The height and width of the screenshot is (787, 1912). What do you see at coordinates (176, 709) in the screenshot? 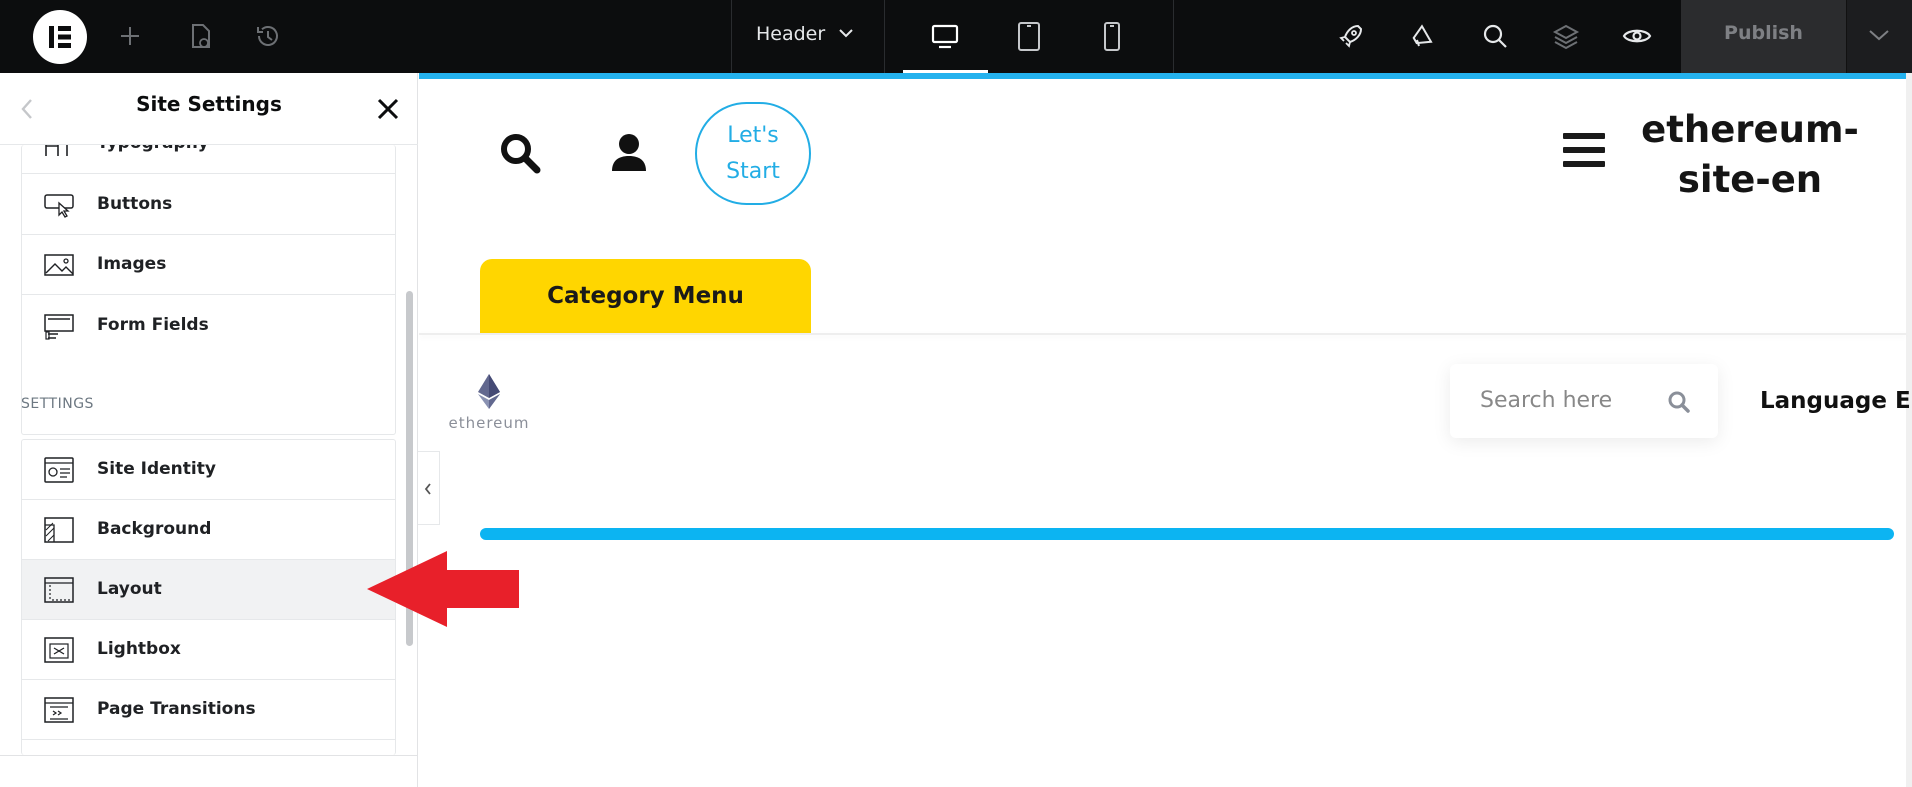
I see `settings-item-label: Page Transitions` at bounding box center [176, 709].